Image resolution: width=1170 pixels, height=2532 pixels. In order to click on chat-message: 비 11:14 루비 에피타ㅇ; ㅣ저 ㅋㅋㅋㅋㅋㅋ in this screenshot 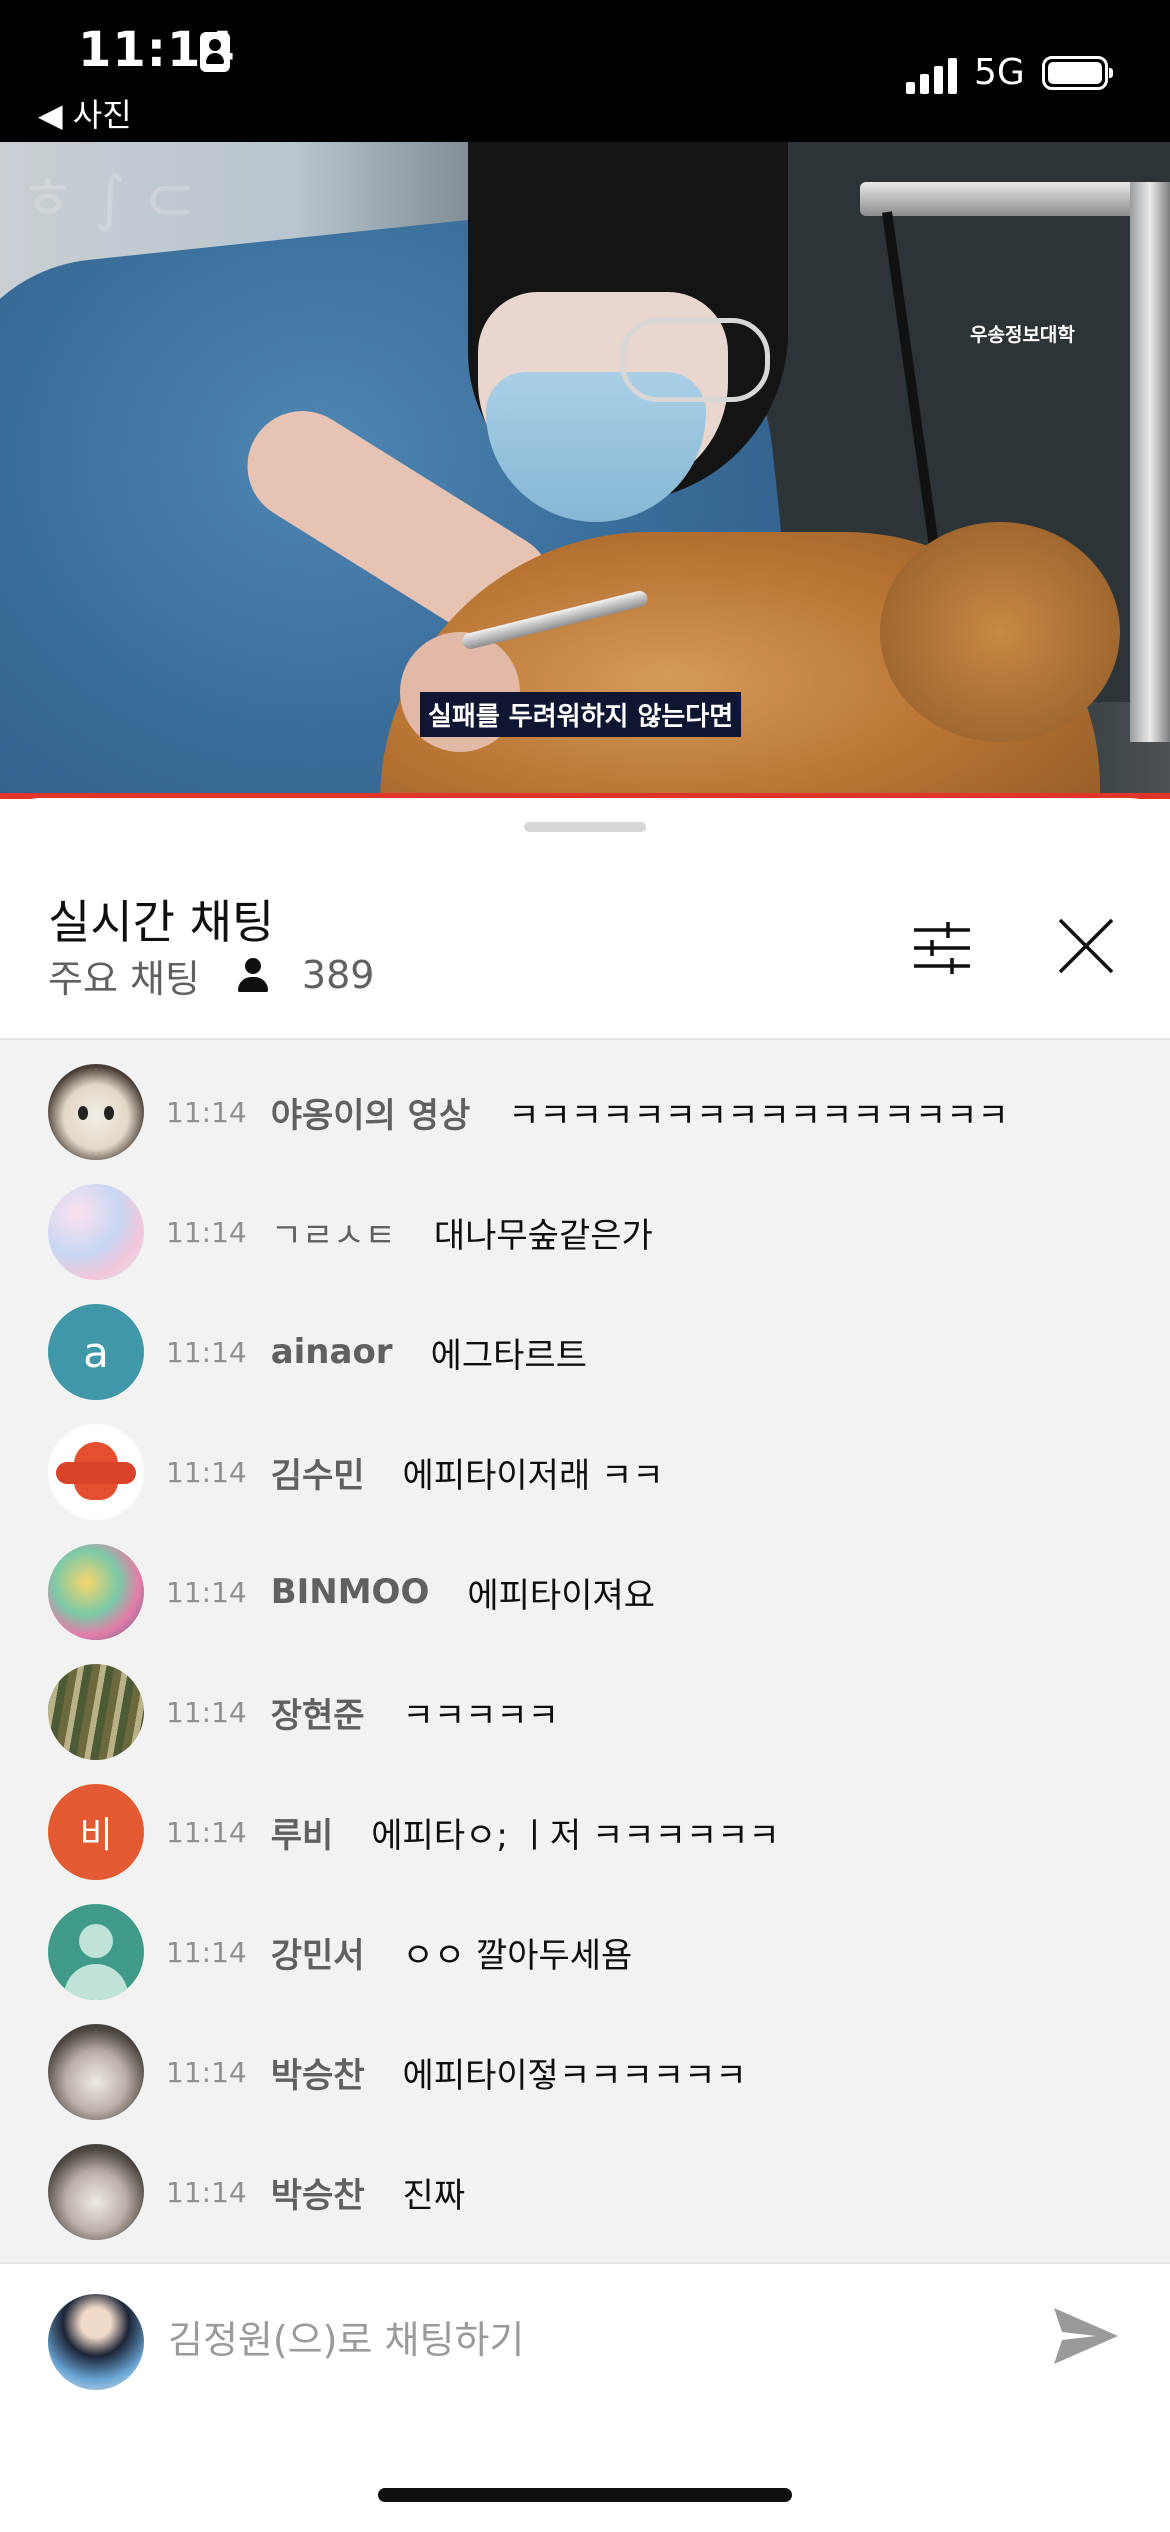, I will do `click(585, 1832)`.